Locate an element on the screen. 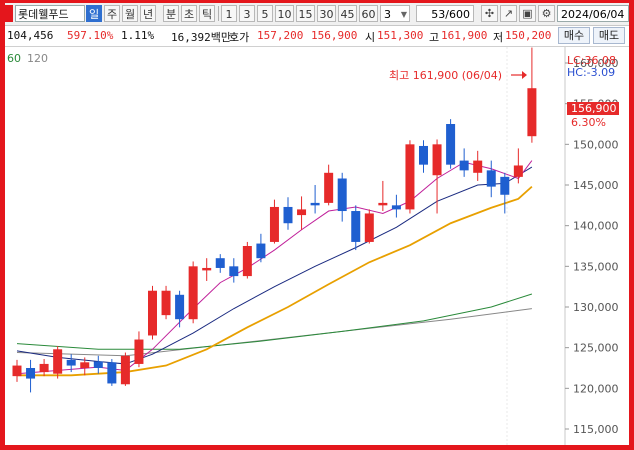 The width and height of the screenshot is (634, 450). period-month-button: 월 is located at coordinates (130, 13).